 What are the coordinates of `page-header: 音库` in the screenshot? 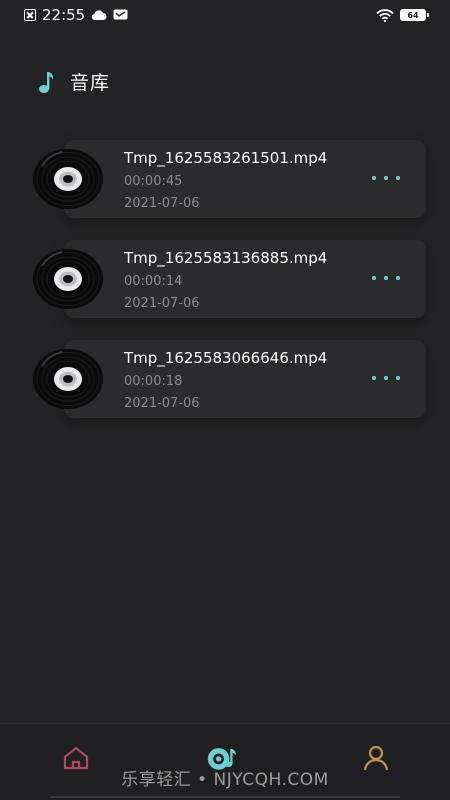 It's located at (74, 81).